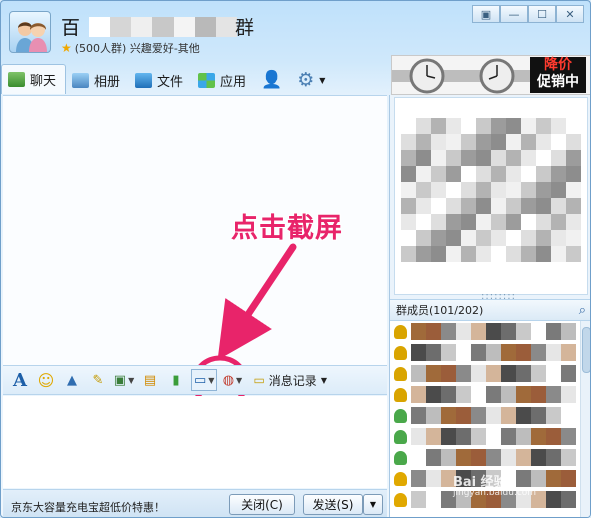 This screenshot has width=591, height=518. I want to click on tab-album: 相册, so click(97, 80).